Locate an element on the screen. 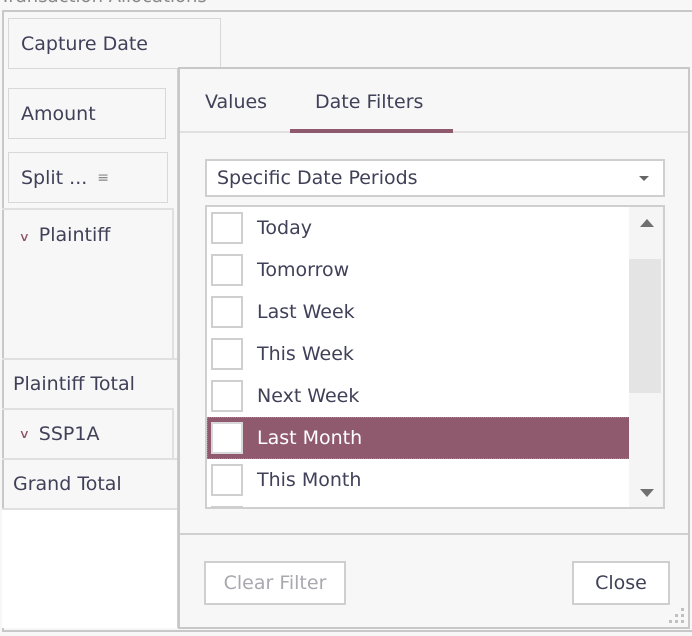 The height and width of the screenshot is (636, 692). tab-values: Values is located at coordinates (236, 102).